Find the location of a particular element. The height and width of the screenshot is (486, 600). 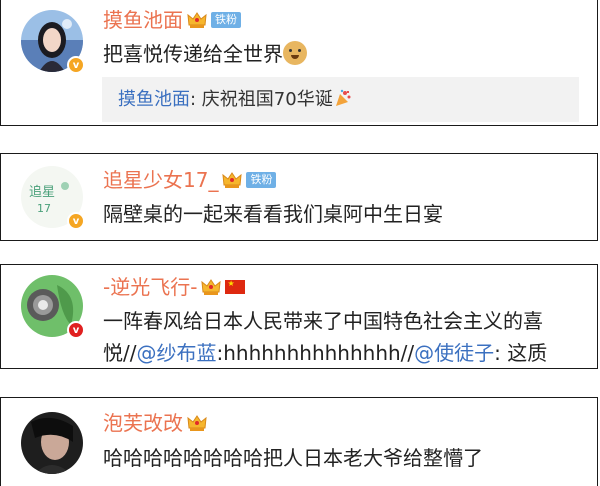

comment-text-content: 把喜悦传递给全世界 is located at coordinates (193, 54).